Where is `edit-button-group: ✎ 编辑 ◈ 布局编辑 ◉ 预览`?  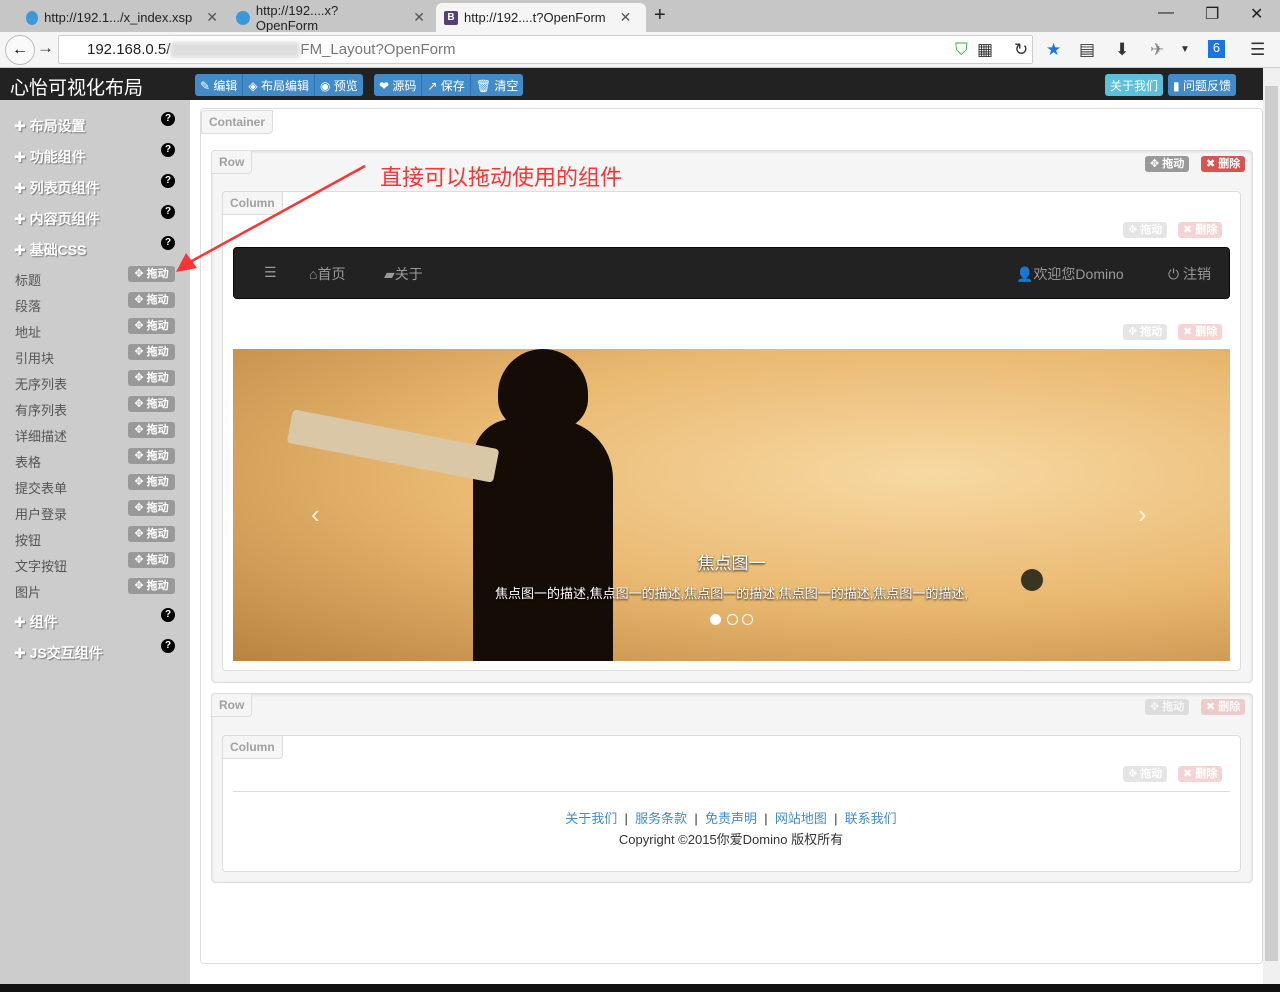 edit-button-group: ✎ 编辑 ◈ 布局编辑 ◉ 预览 is located at coordinates (279, 85).